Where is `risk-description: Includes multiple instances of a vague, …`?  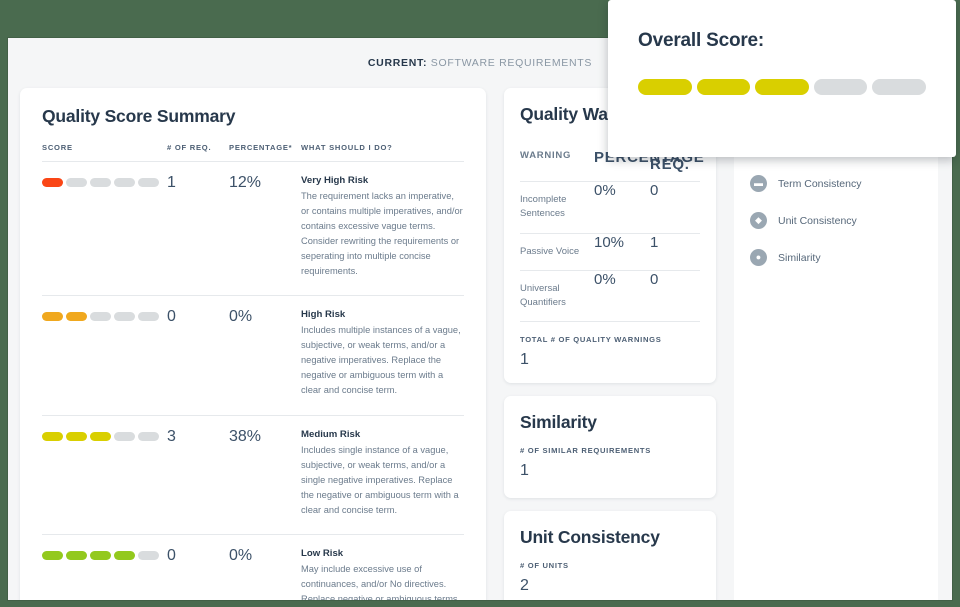
risk-description: Includes multiple instances of a vague, … is located at coordinates (381, 360).